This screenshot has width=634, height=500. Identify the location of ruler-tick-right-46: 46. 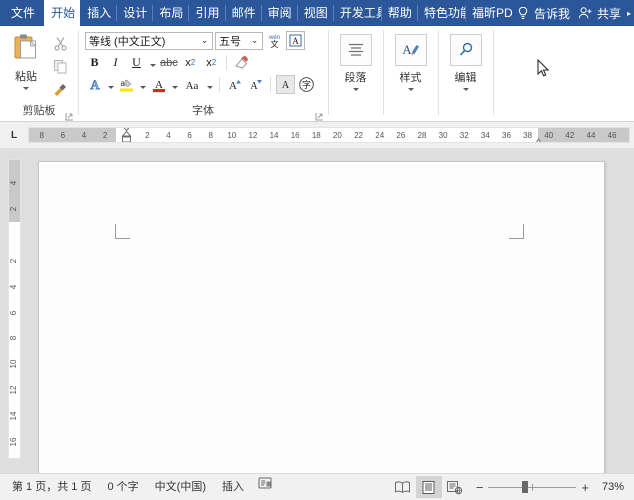
(612, 135).